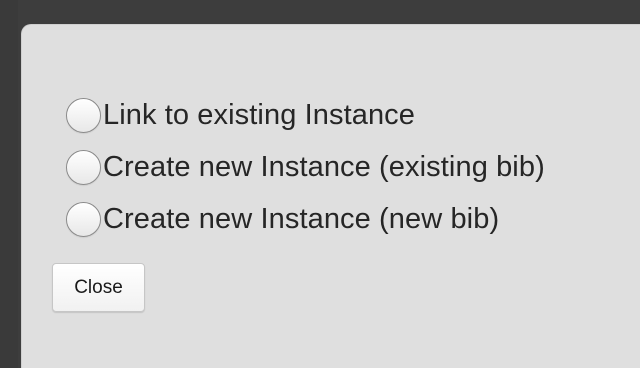 The height and width of the screenshot is (368, 640). Describe the element at coordinates (324, 166) in the screenshot. I see `option-label: Create new Instance (existing bib)` at that location.